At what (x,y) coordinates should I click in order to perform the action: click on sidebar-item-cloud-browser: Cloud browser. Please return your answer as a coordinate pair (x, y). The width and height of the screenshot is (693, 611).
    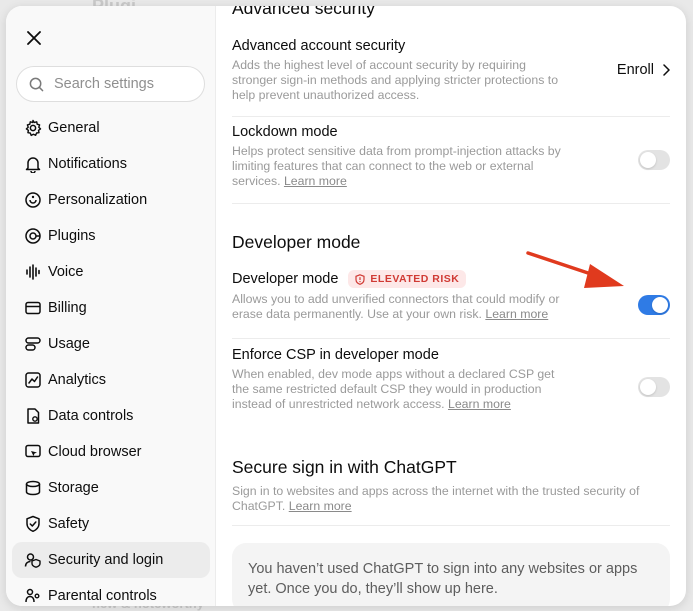
    Looking at the image, I should click on (111, 452).